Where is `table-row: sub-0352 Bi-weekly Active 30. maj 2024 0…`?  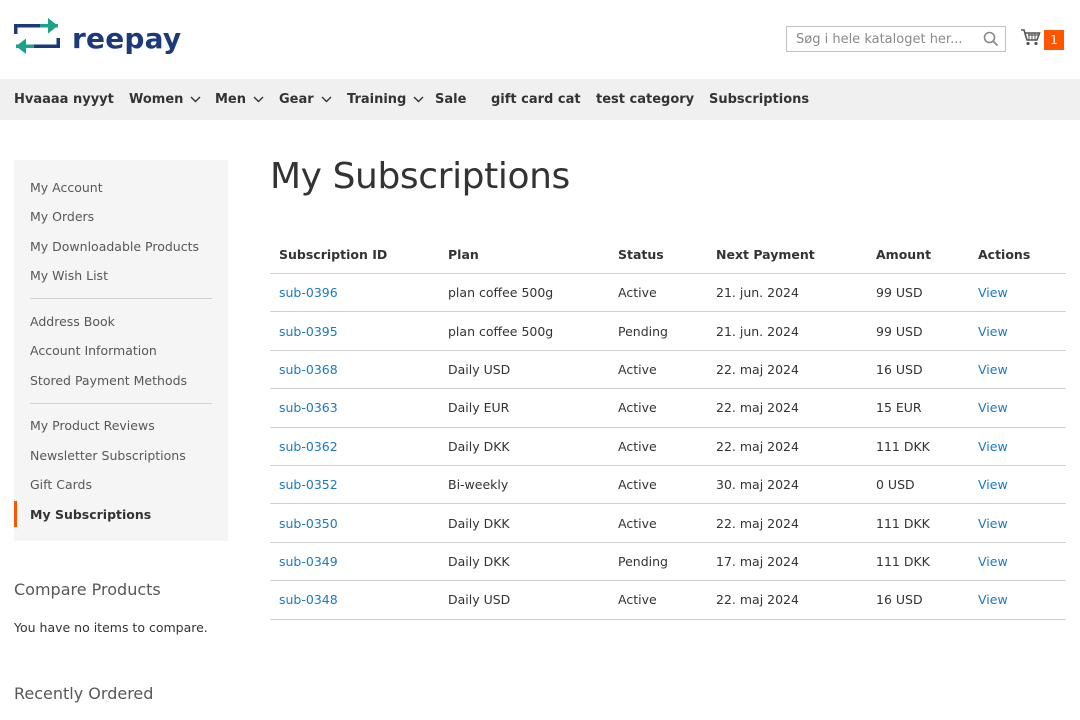 table-row: sub-0352 Bi-weekly Active 30. maj 2024 0… is located at coordinates (668, 485).